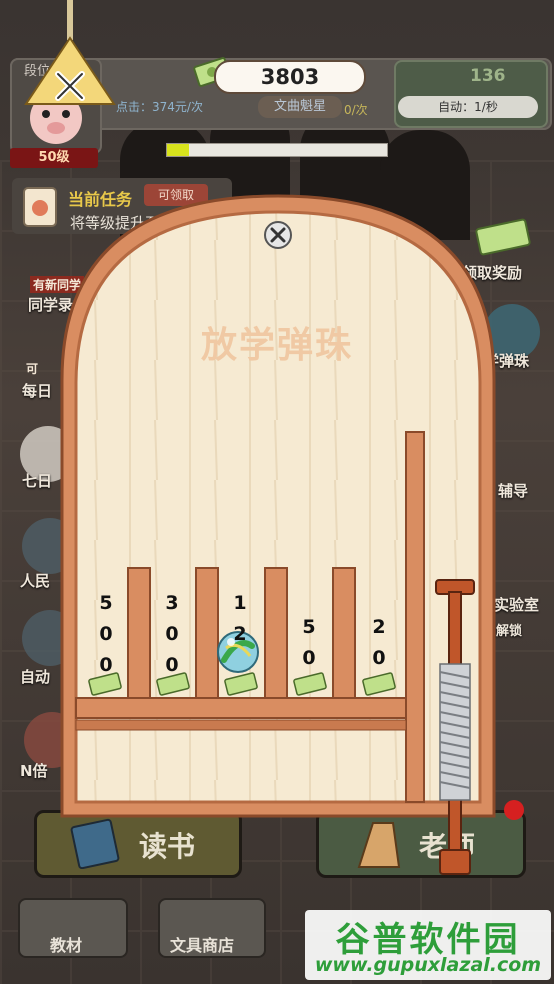  I want to click on lane-wall, so click(415, 617).